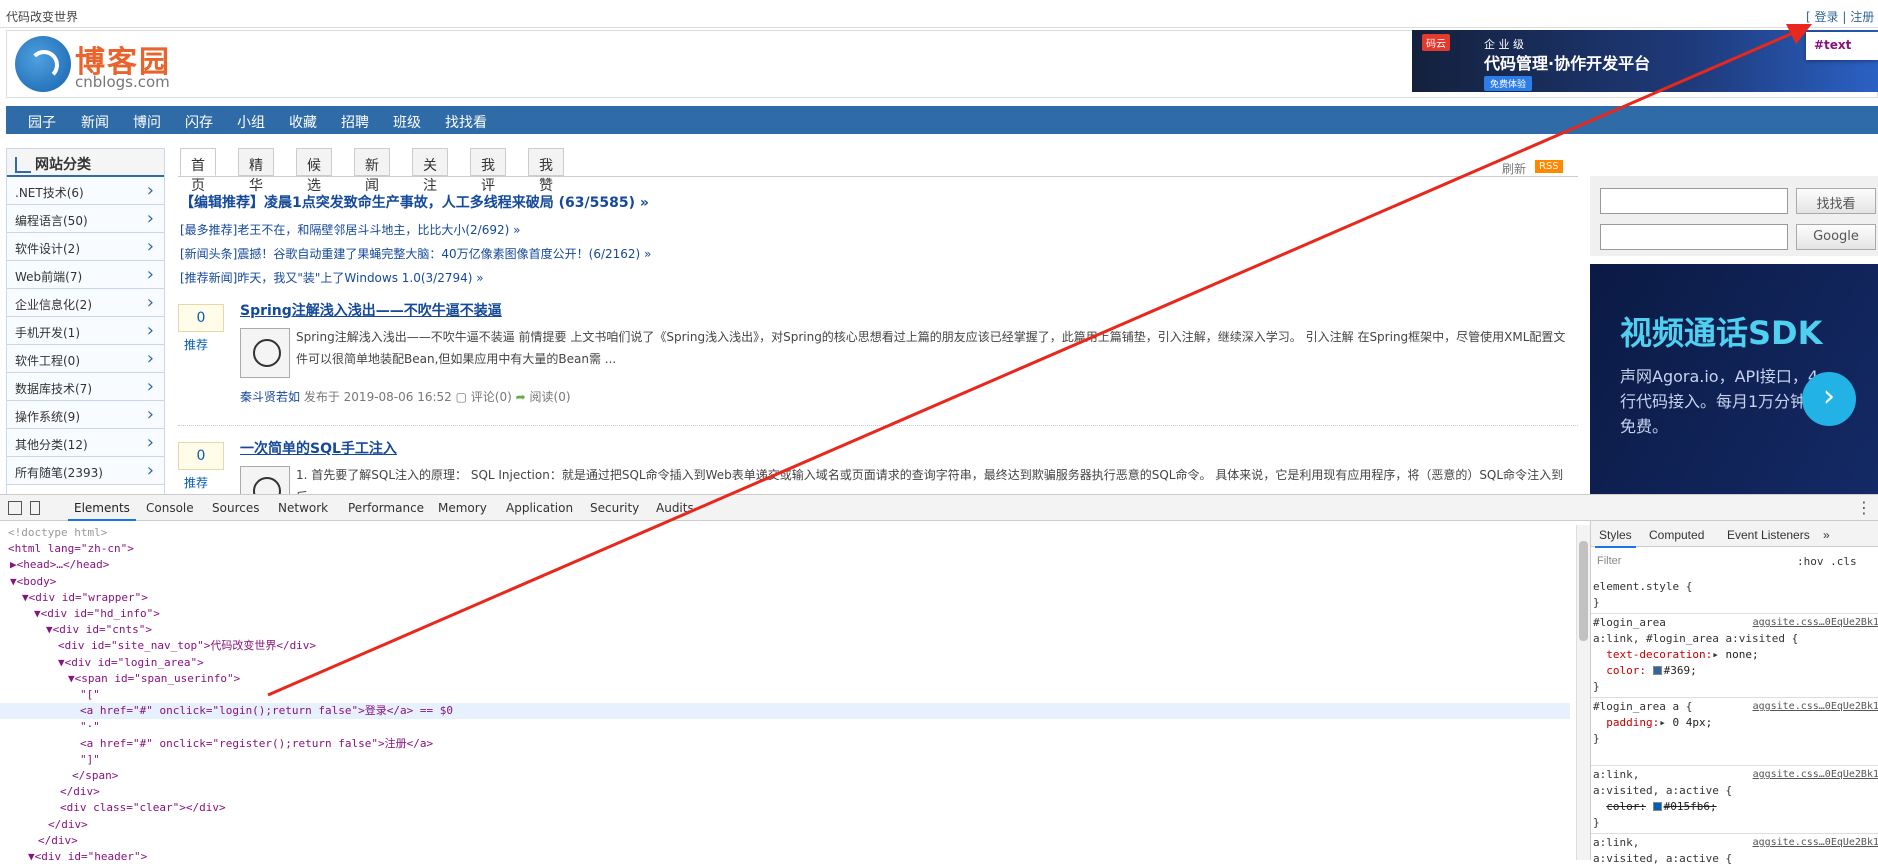  Describe the element at coordinates (1826, 535) in the screenshot. I see `more-tabs-icon: »` at that location.